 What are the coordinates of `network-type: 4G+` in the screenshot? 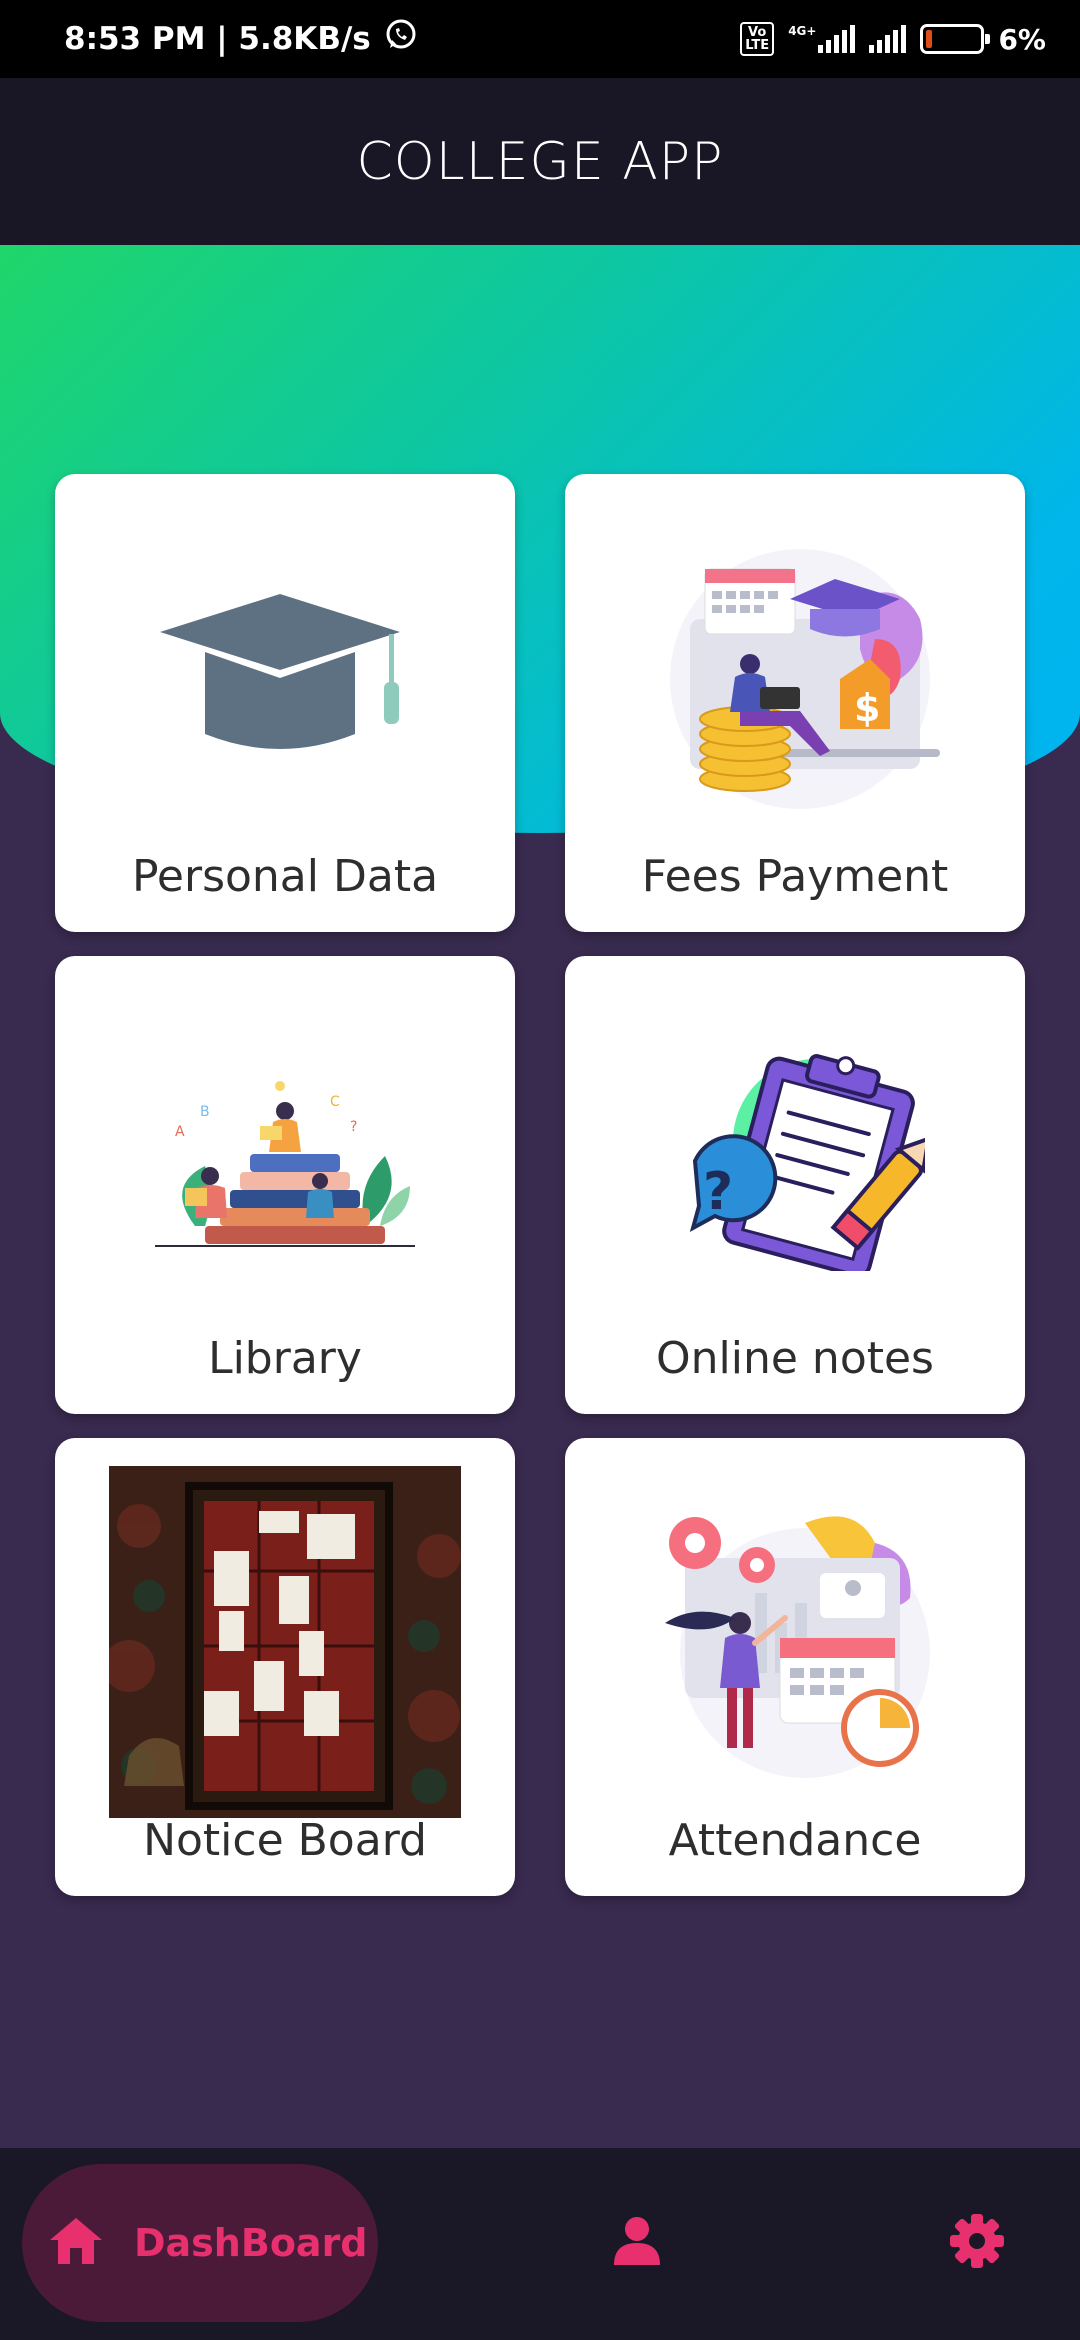 It's located at (802, 31).